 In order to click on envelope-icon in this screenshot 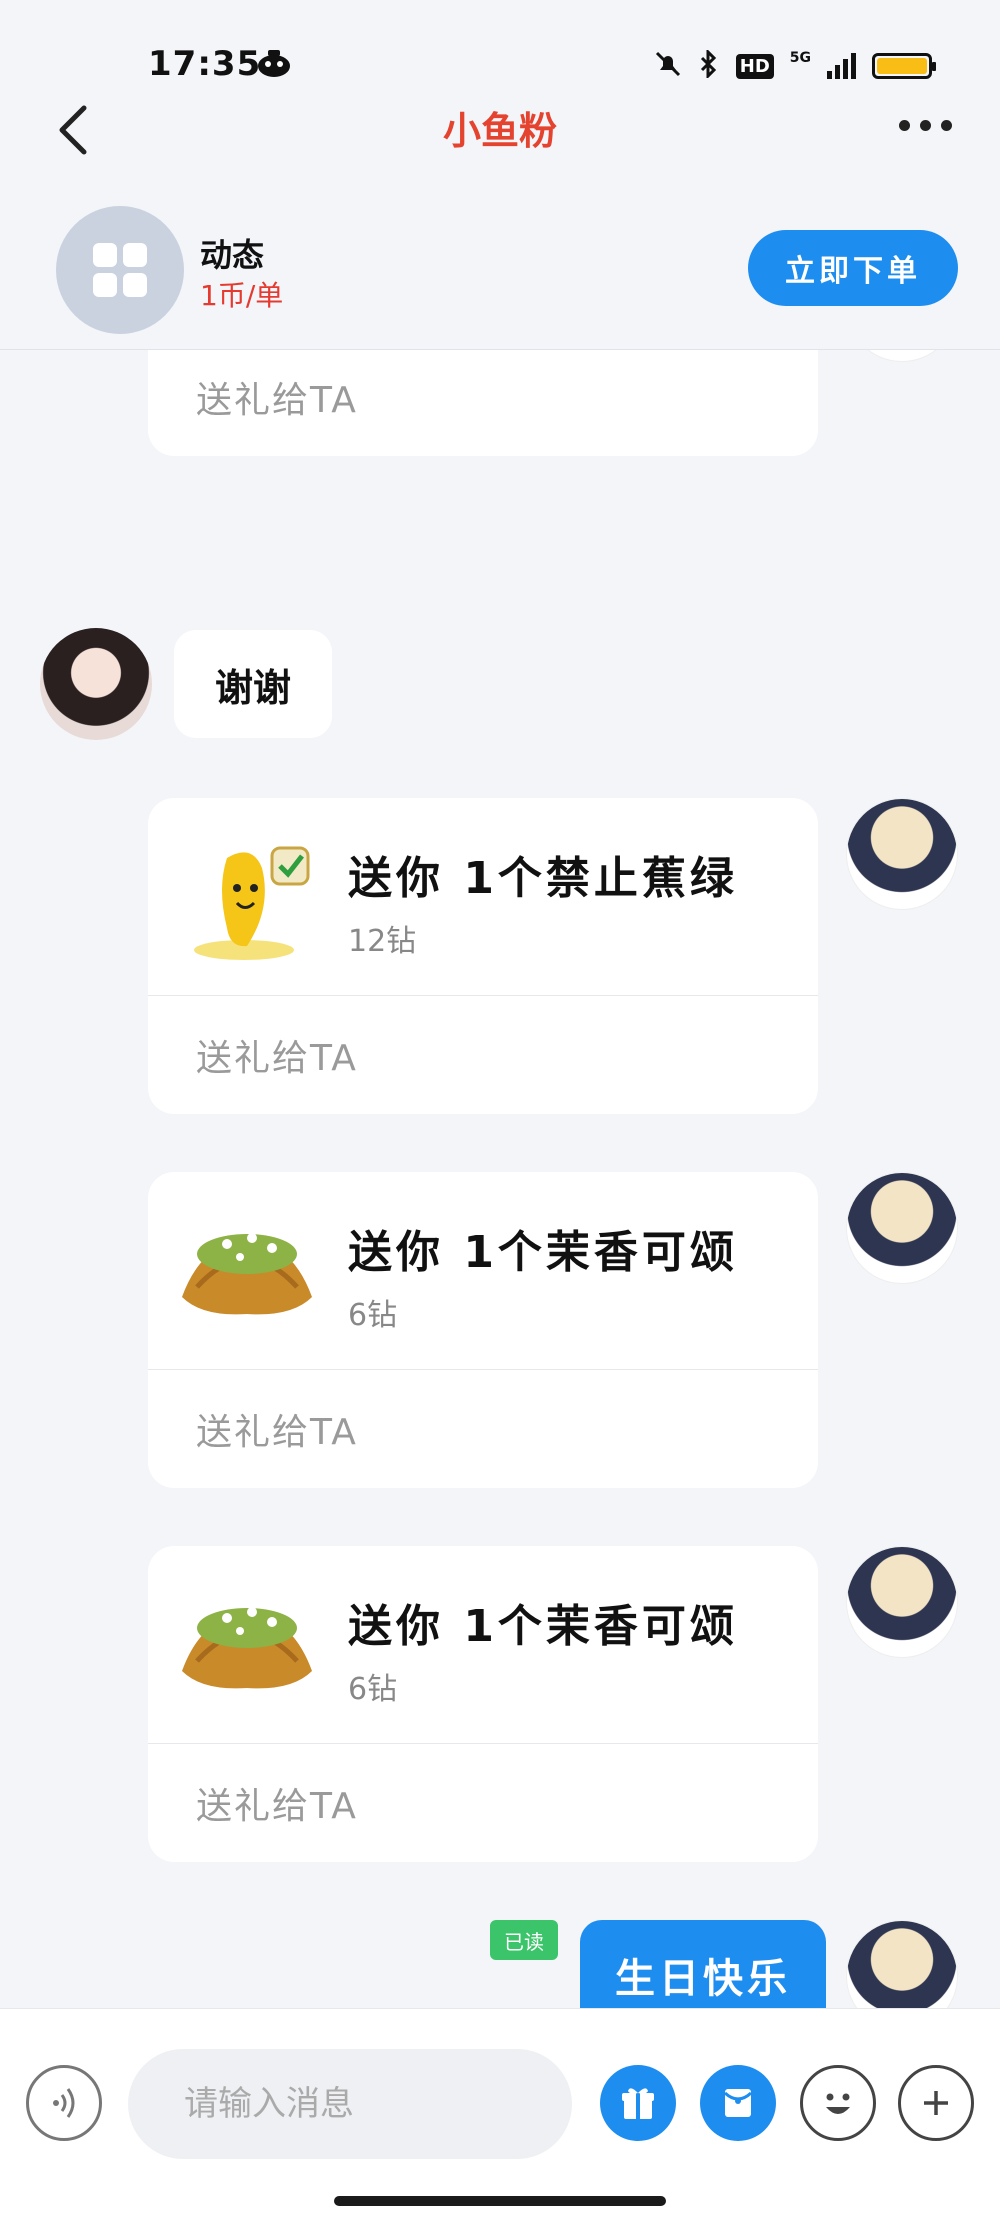, I will do `click(738, 2103)`.